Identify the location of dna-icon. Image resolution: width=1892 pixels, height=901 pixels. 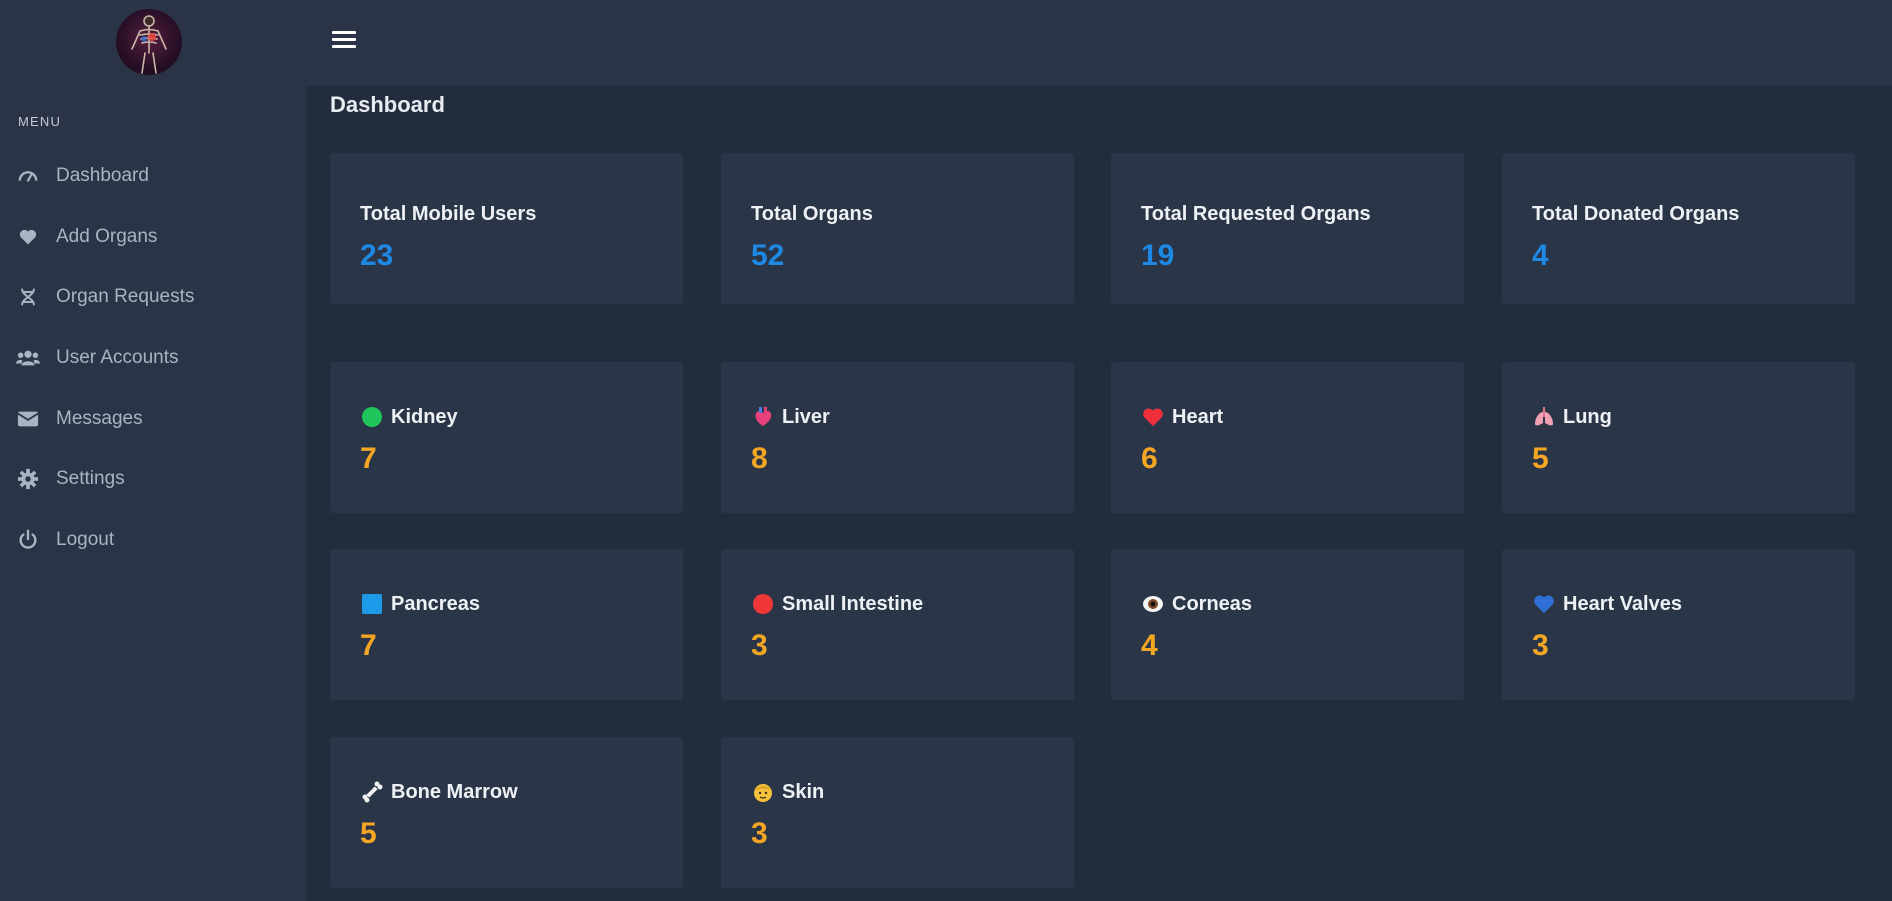
(28, 297).